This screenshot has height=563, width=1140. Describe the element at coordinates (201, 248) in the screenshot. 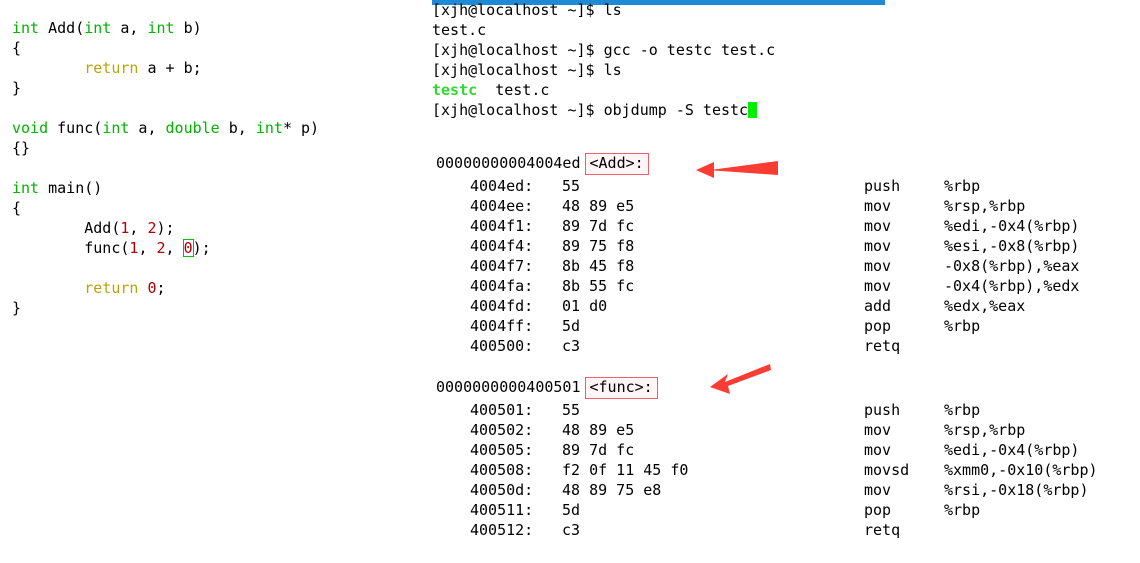

I see `code-token: );` at that location.